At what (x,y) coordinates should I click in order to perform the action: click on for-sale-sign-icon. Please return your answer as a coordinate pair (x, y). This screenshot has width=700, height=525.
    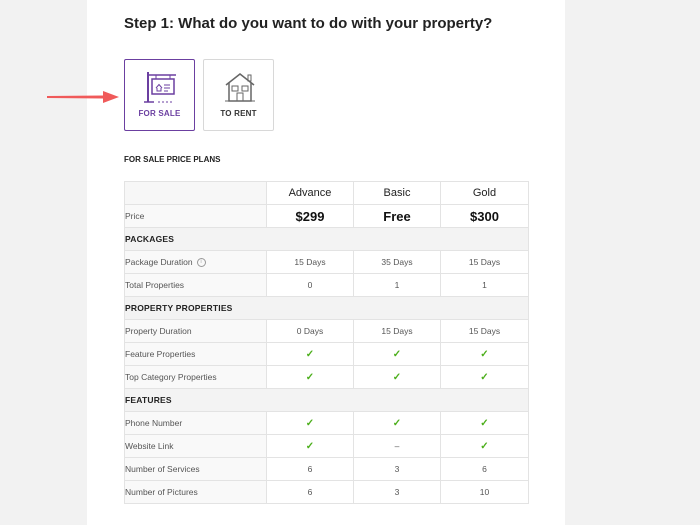
    Looking at the image, I should click on (160, 87).